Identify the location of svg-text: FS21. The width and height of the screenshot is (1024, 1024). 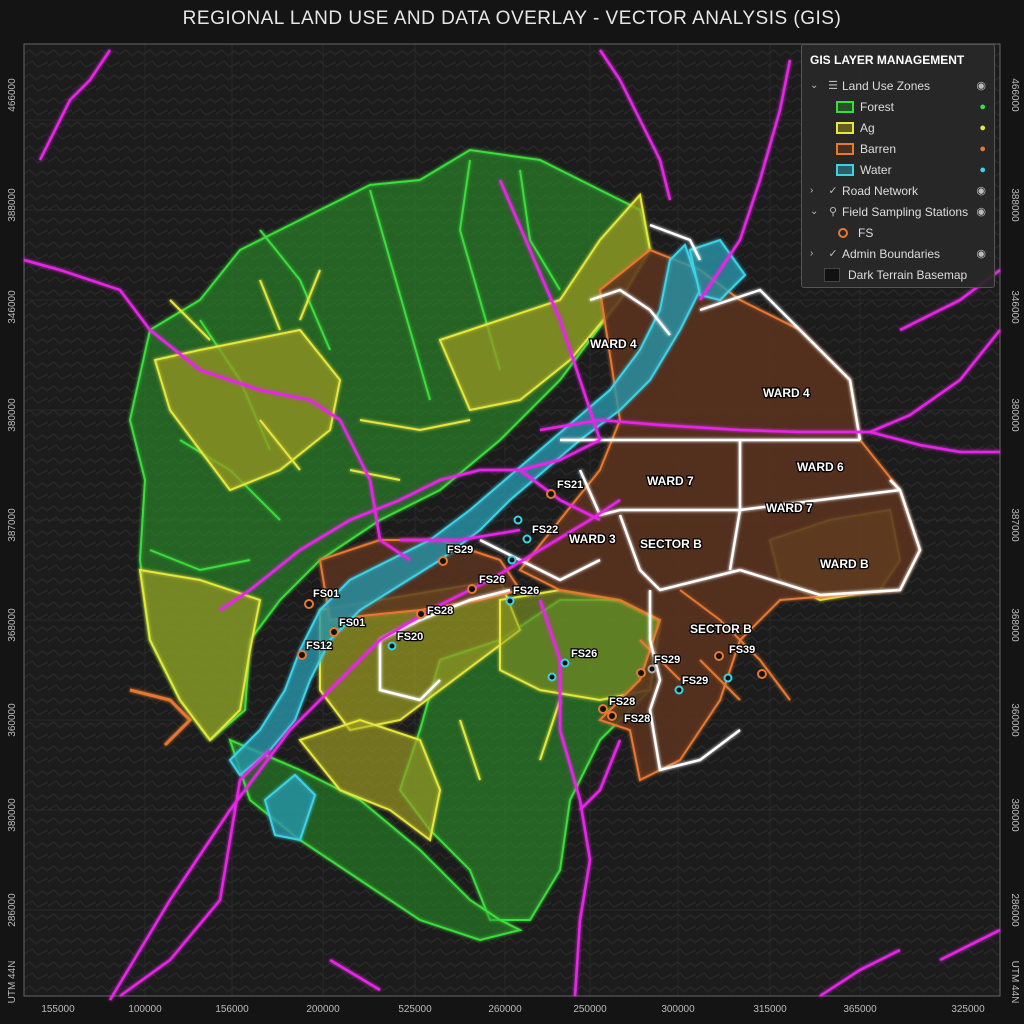
(570, 485).